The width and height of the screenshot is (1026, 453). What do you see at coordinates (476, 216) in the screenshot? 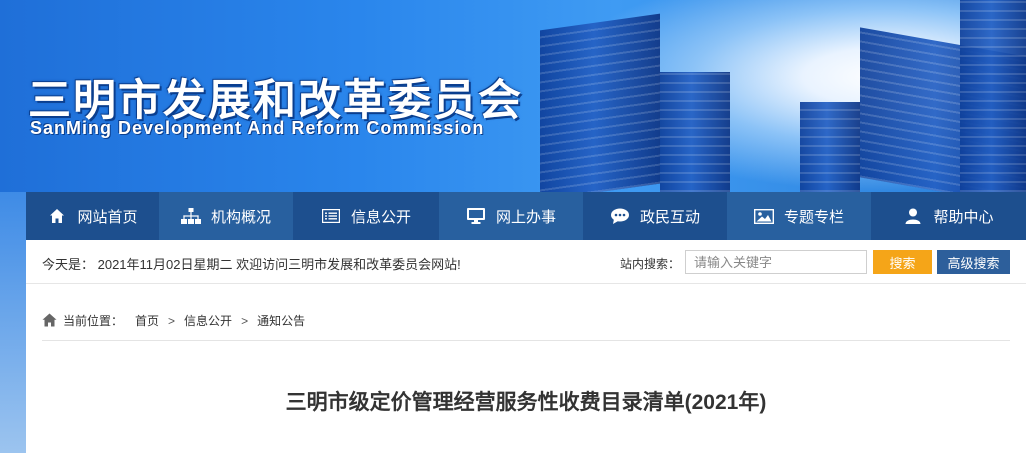
I see `monitor-icon` at bounding box center [476, 216].